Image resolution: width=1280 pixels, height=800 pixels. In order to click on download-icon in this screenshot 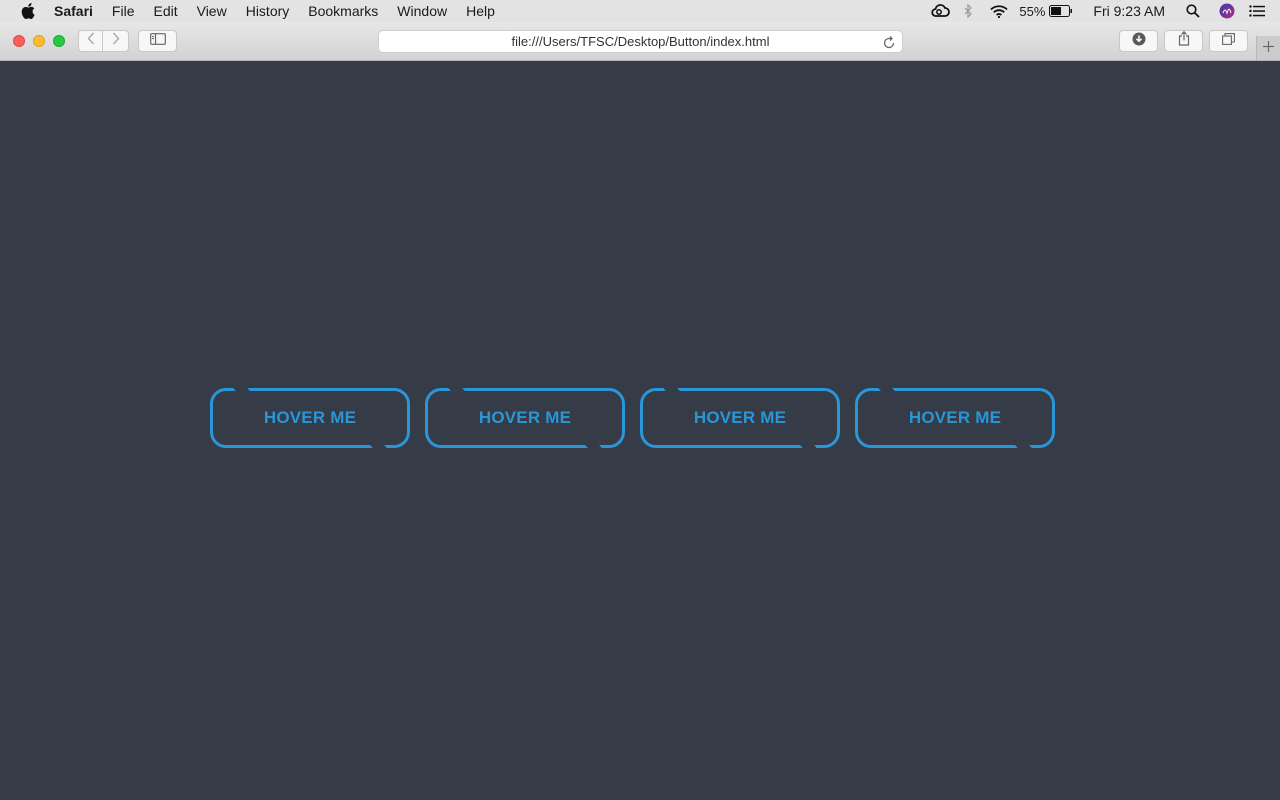, I will do `click(1139, 41)`.